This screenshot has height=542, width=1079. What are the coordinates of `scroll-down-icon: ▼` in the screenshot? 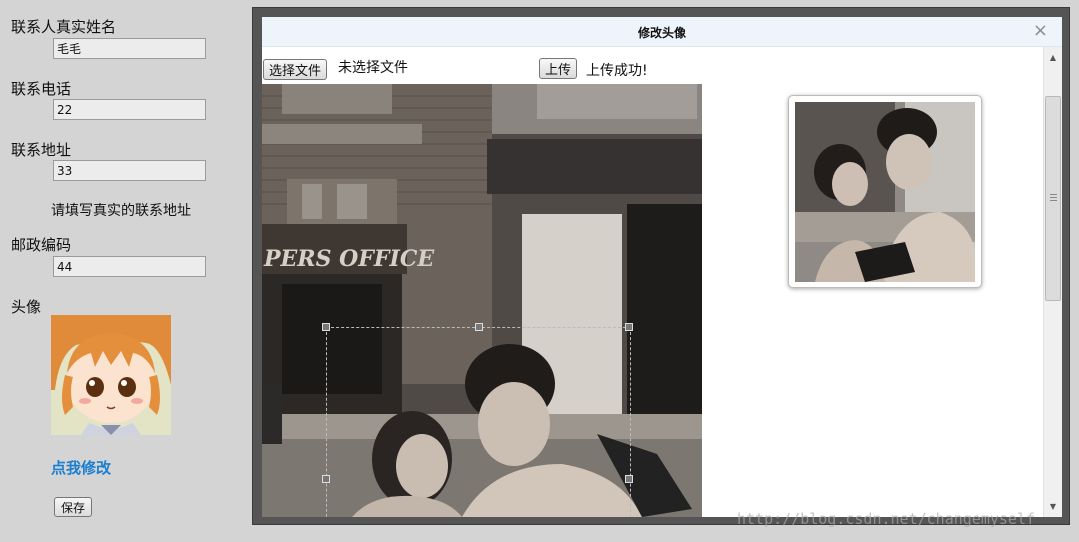 It's located at (1053, 507).